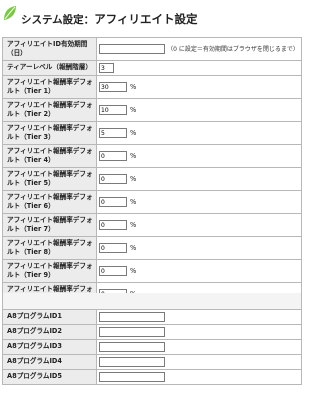 Image resolution: width=320 pixels, height=400 pixels. I want to click on a8-label-2: A8プログラムID2, so click(49, 332).